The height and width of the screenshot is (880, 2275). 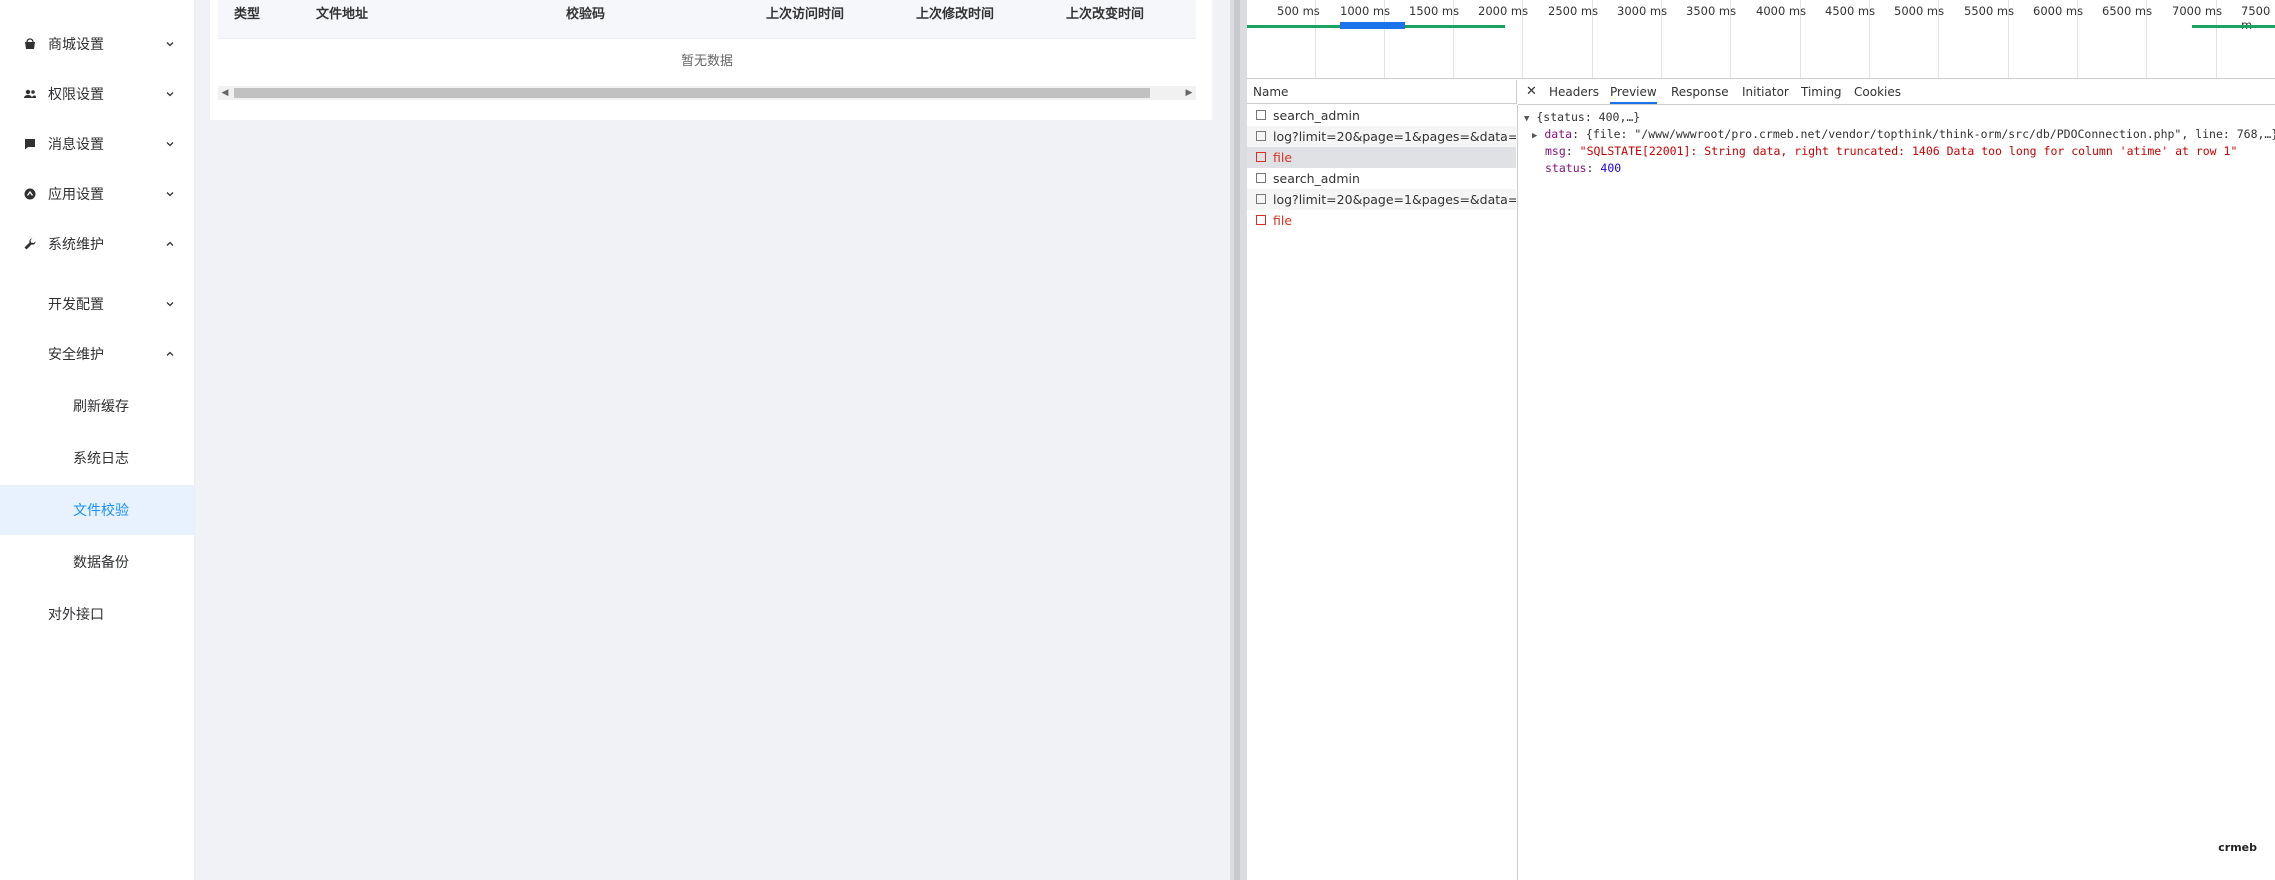 What do you see at coordinates (97, 194) in the screenshot?
I see `sidebar-item-app-settings: 应用设置` at bounding box center [97, 194].